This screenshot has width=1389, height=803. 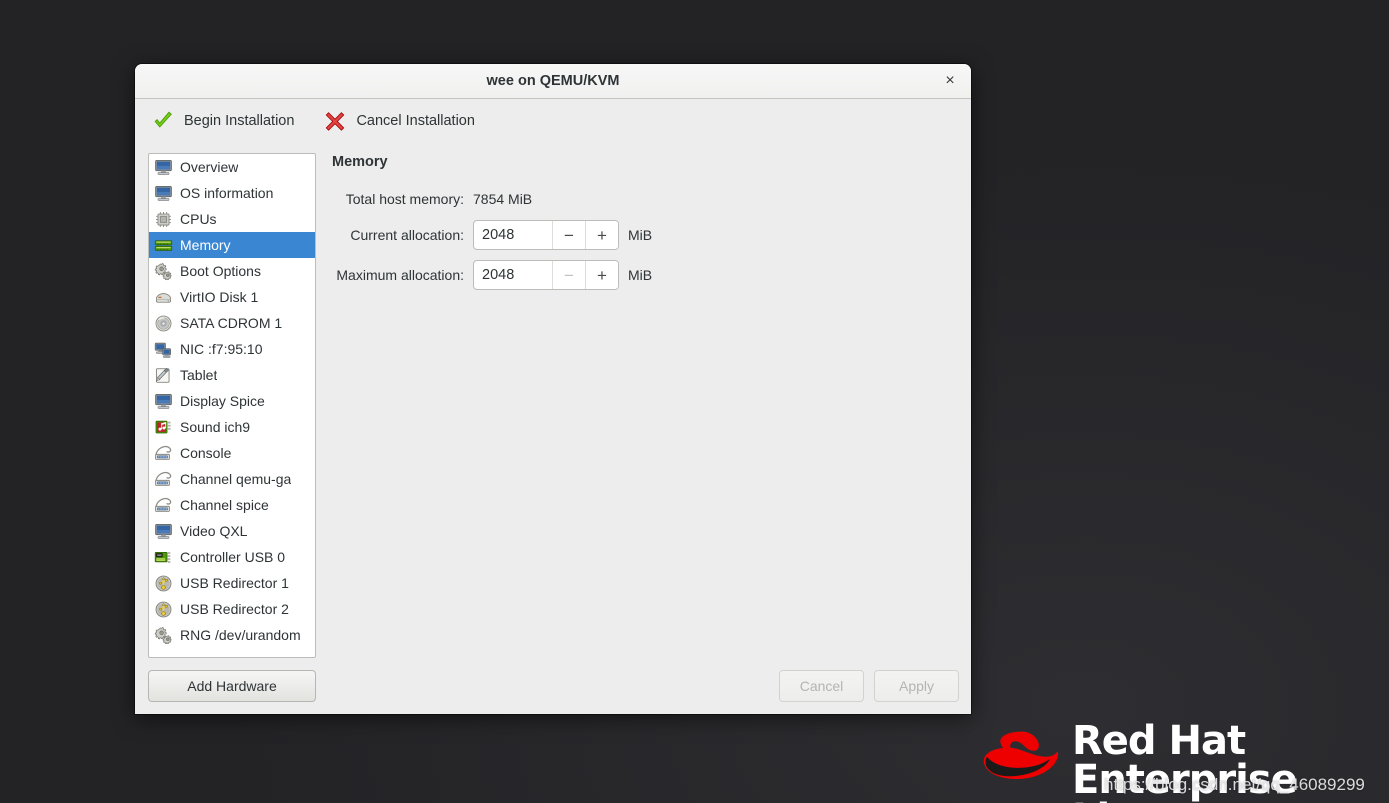 I want to click on sidebar-item-label: Console, so click(x=206, y=453).